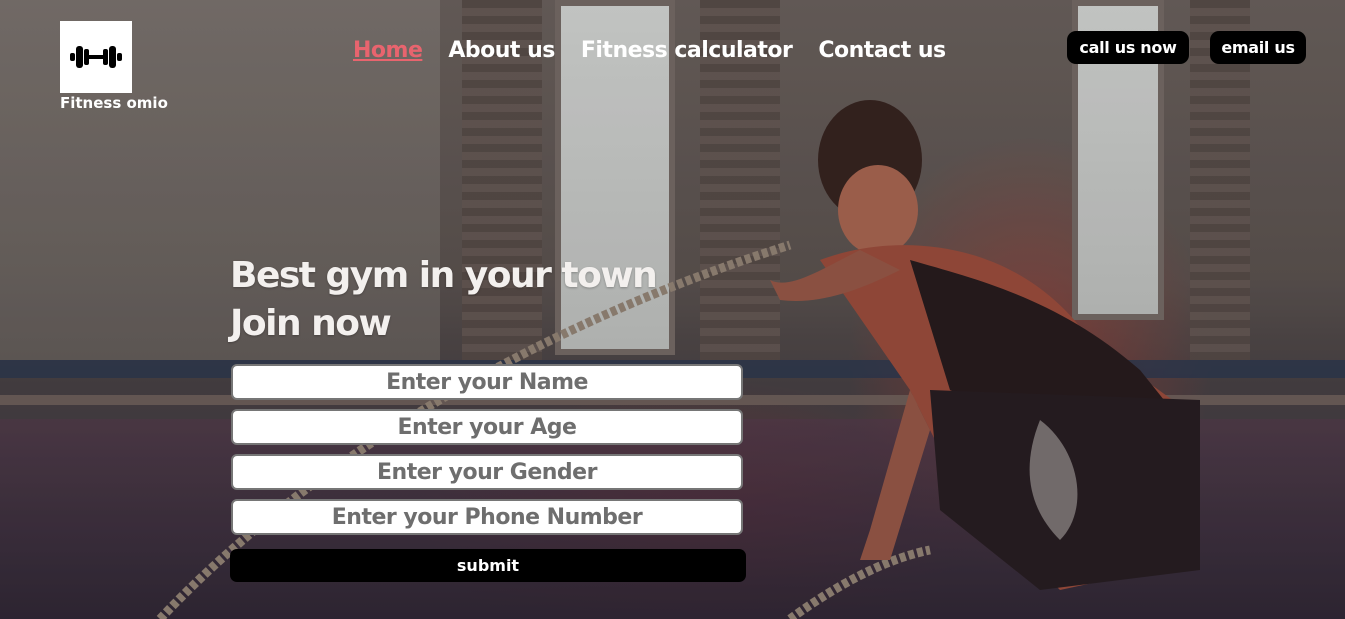  Describe the element at coordinates (488, 565) in the screenshot. I see `submit-button: submit` at that location.